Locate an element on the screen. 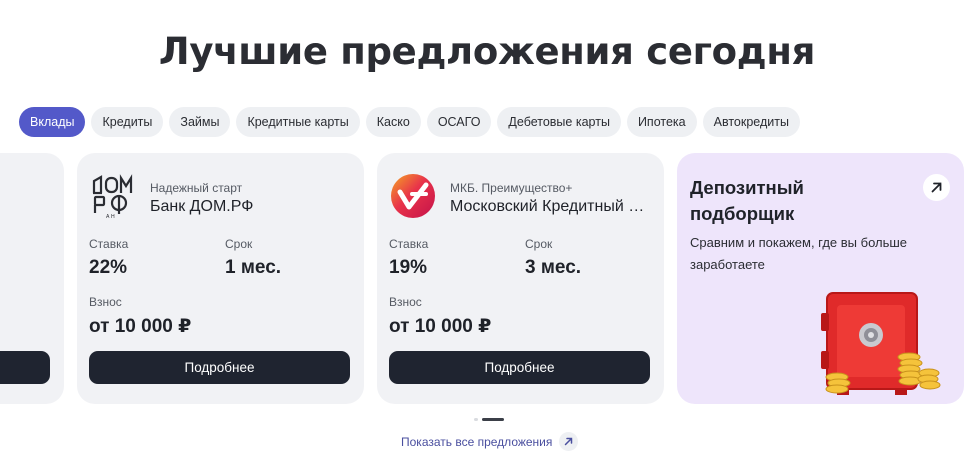  tab-kasko: Каско is located at coordinates (393, 122).